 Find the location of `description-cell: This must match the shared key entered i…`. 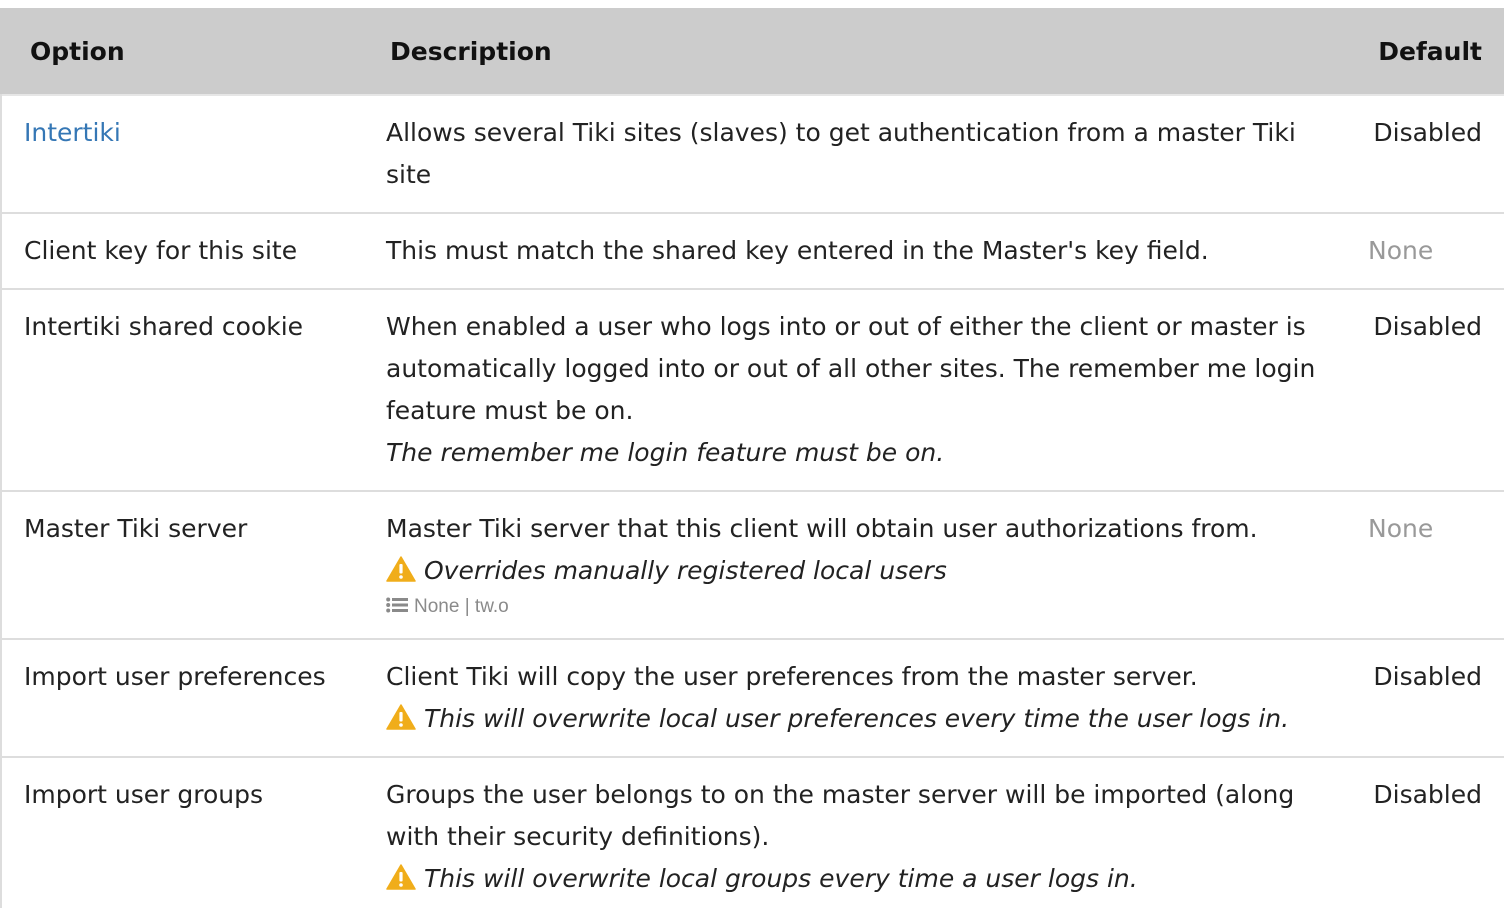

description-cell: This must match the shared key entered i… is located at coordinates (862, 251).